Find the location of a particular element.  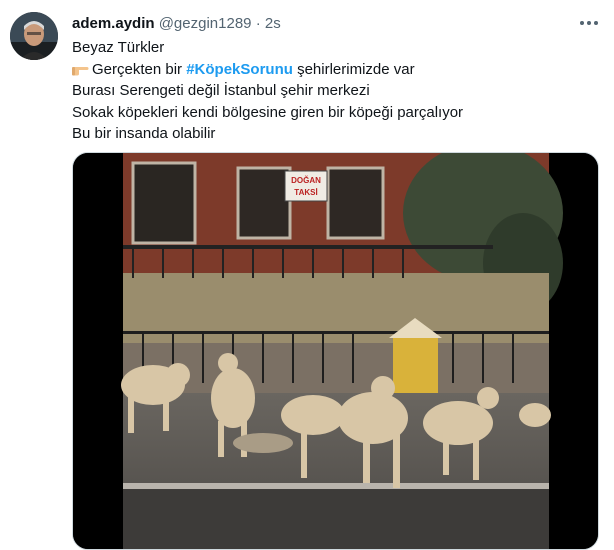

pointing-hand-emoji-icon is located at coordinates (80, 68).